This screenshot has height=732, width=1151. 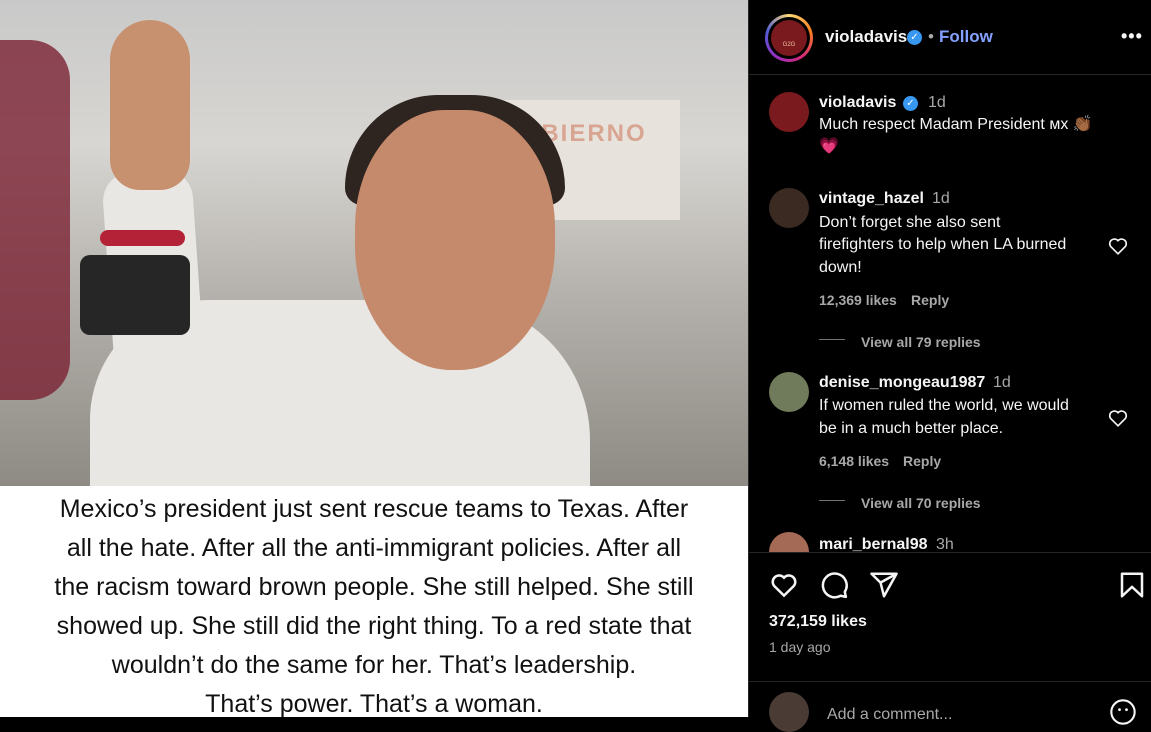 What do you see at coordinates (142, 238) in the screenshot?
I see `bracelet` at bounding box center [142, 238].